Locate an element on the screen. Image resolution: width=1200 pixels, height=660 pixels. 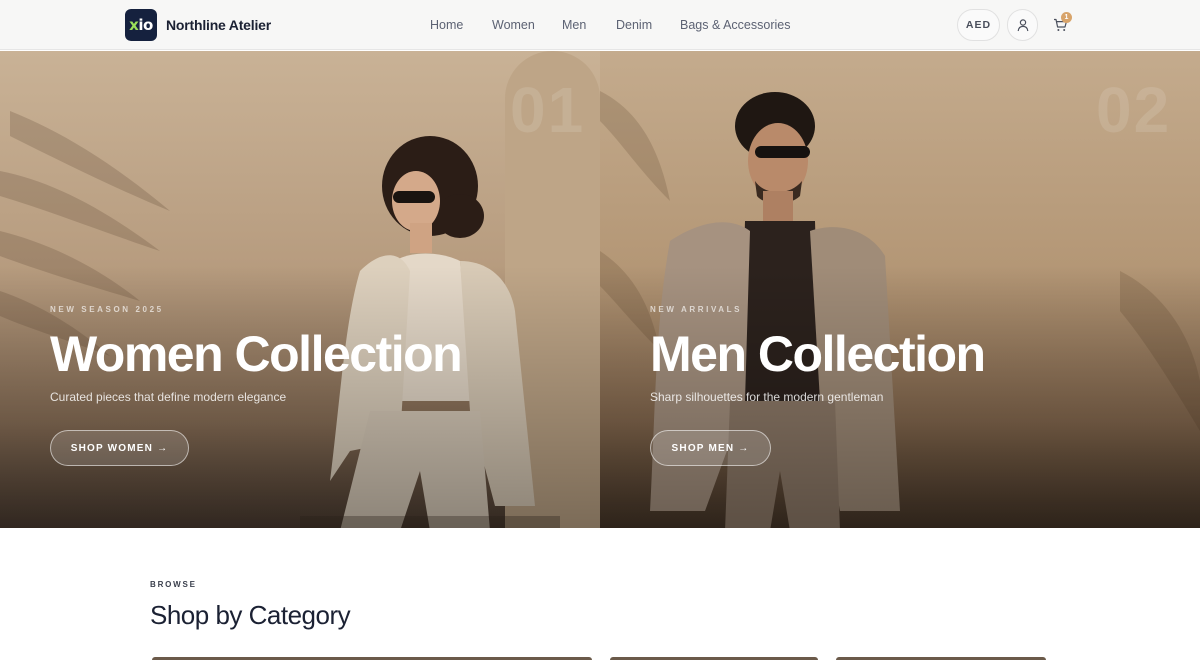
nav-denim: Denim is located at coordinates (634, 25).